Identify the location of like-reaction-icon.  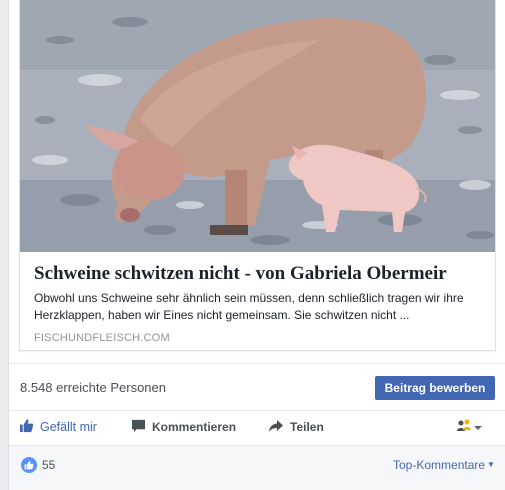
(29, 465).